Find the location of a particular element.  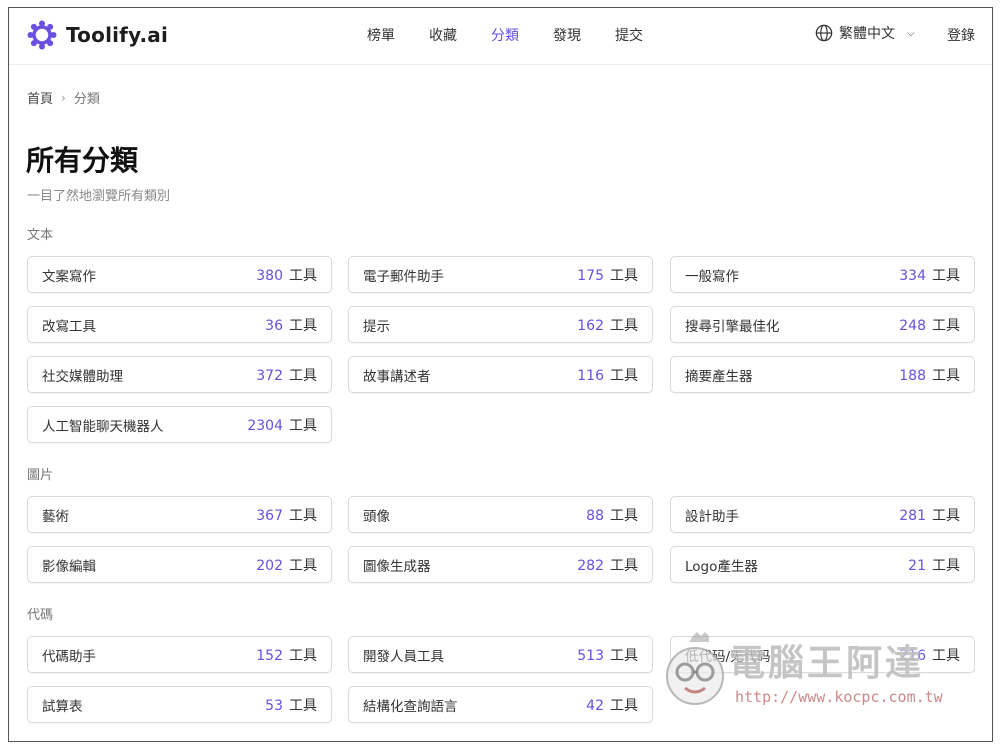

tool-count: 513 工具 is located at coordinates (607, 655).